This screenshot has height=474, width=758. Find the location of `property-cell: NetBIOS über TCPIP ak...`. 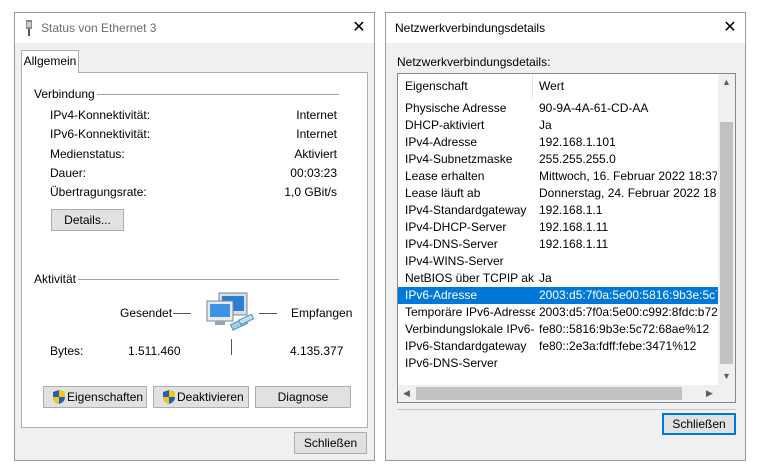

property-cell: NetBIOS über TCPIP ak... is located at coordinates (470, 278).